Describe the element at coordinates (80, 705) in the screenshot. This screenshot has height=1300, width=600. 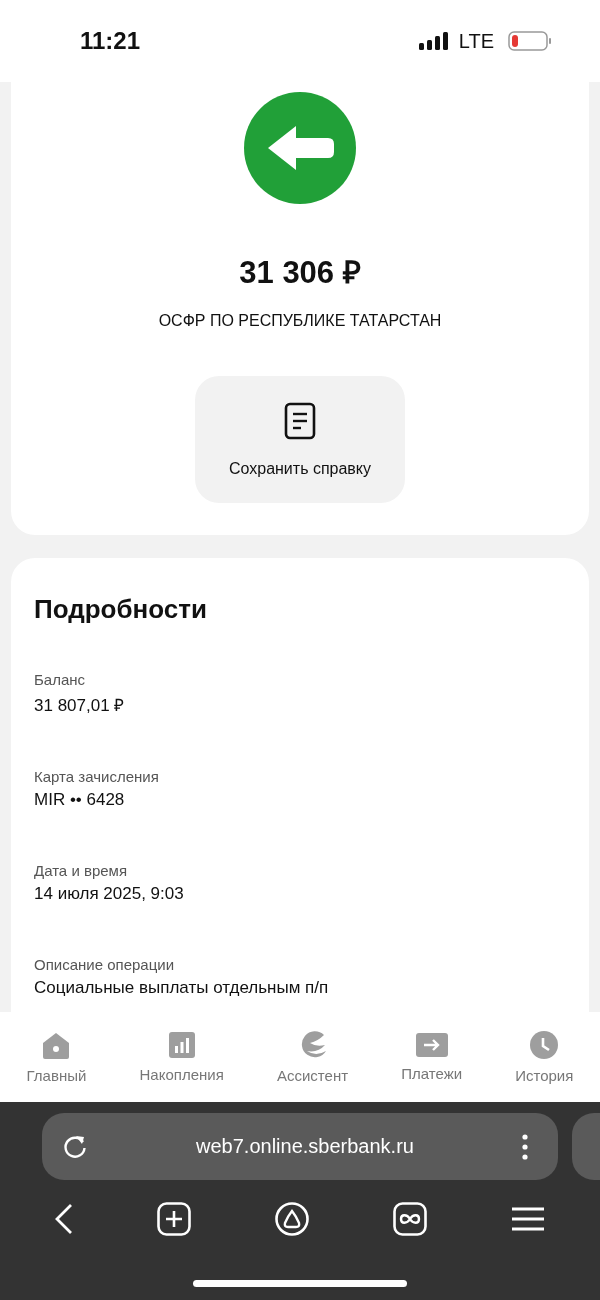
I see `field-value: 31 807,01 ₽` at that location.